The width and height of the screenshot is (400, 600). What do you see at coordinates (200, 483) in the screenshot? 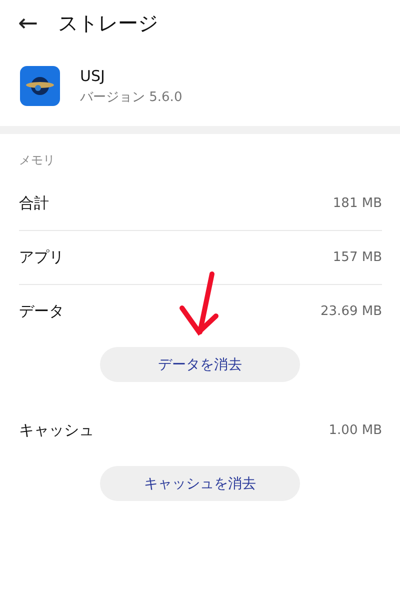
I see `clear-button: キャッシュを消去` at bounding box center [200, 483].